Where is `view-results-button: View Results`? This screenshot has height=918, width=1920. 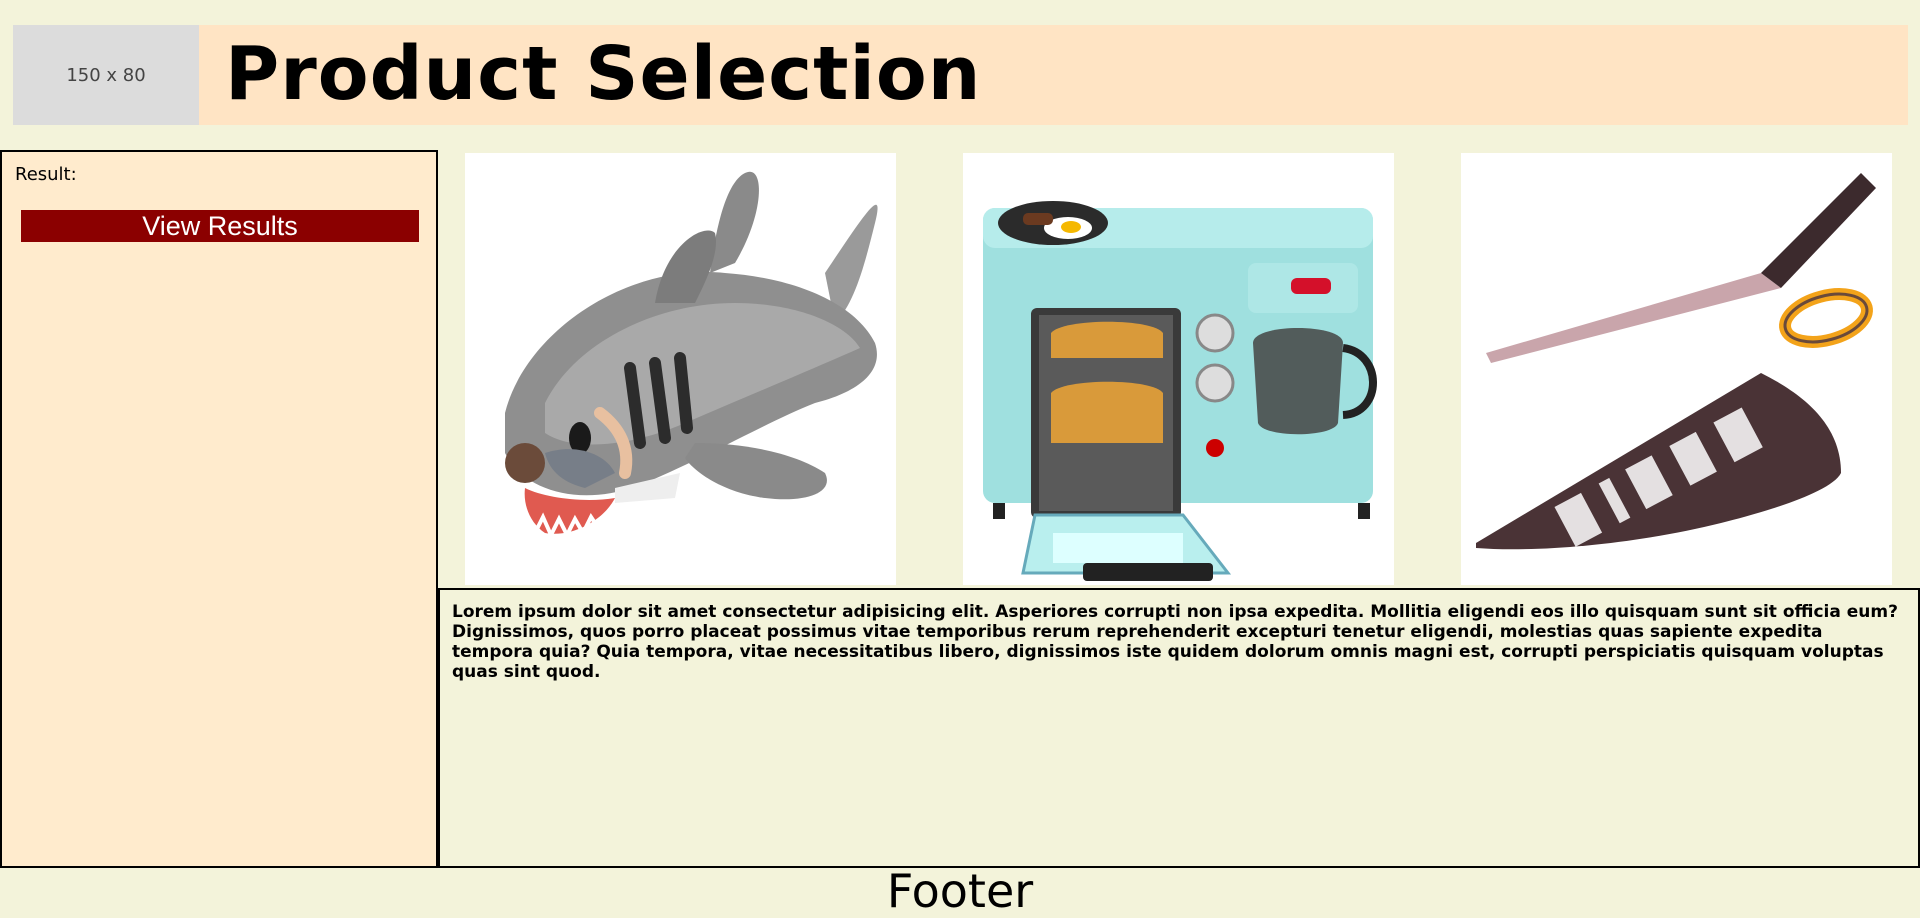
view-results-button: View Results is located at coordinates (220, 226).